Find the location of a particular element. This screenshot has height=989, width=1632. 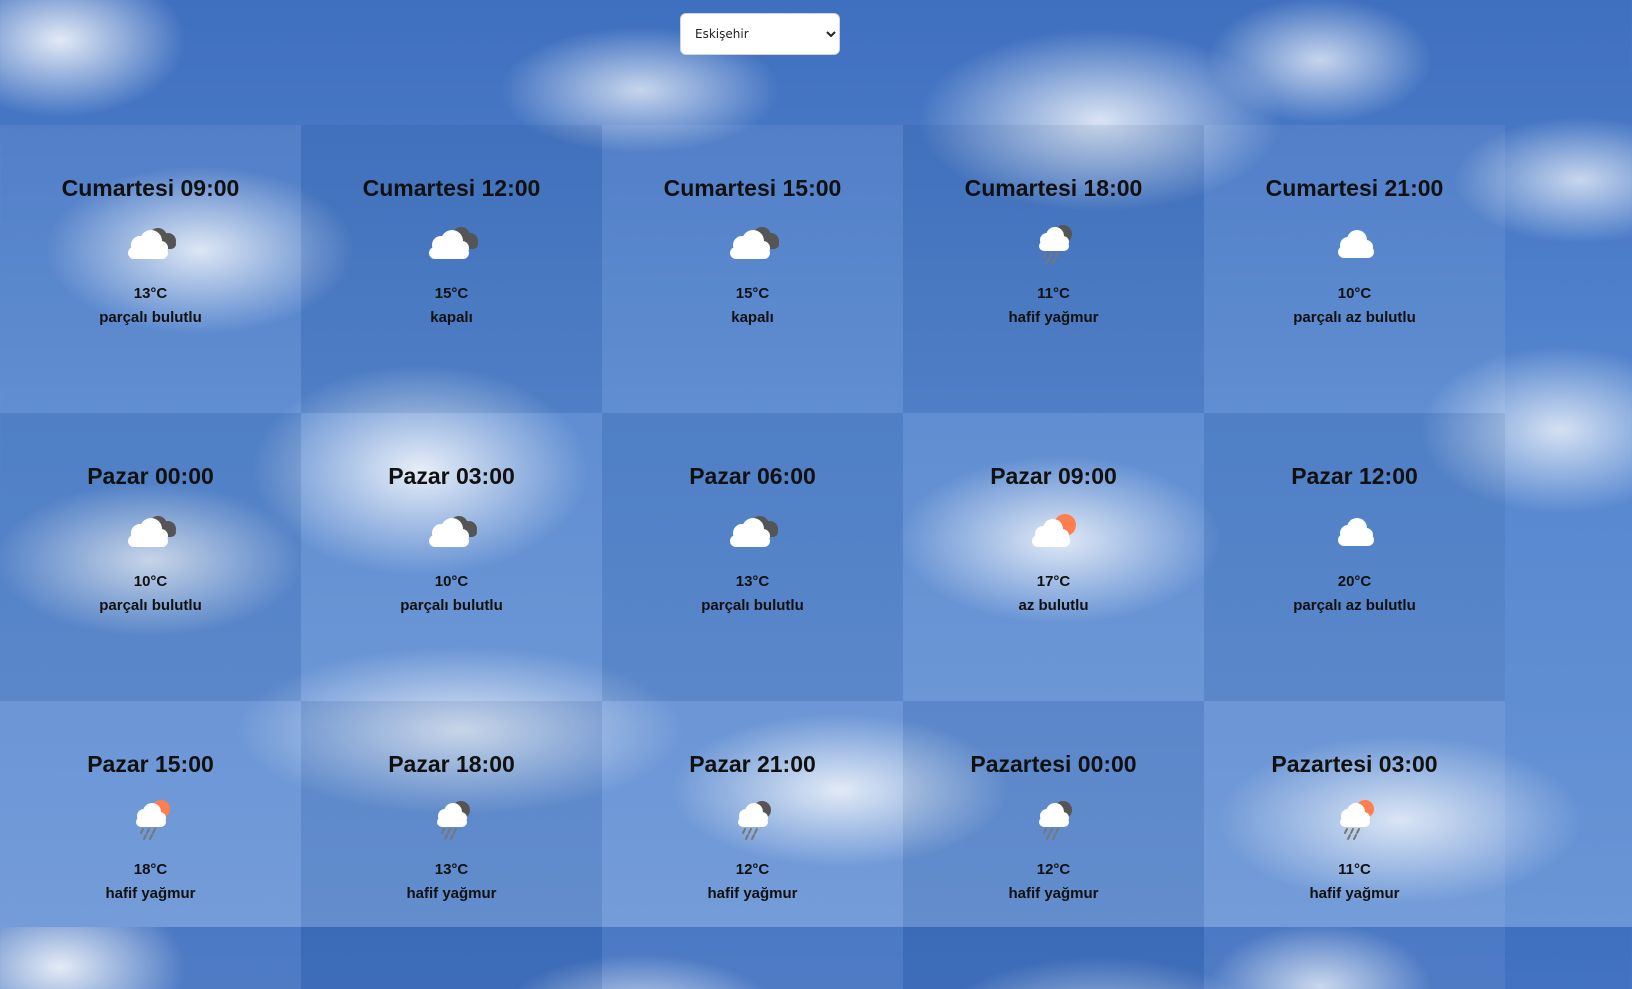

forecast-time: Pazar 21:00 is located at coordinates (752, 764).